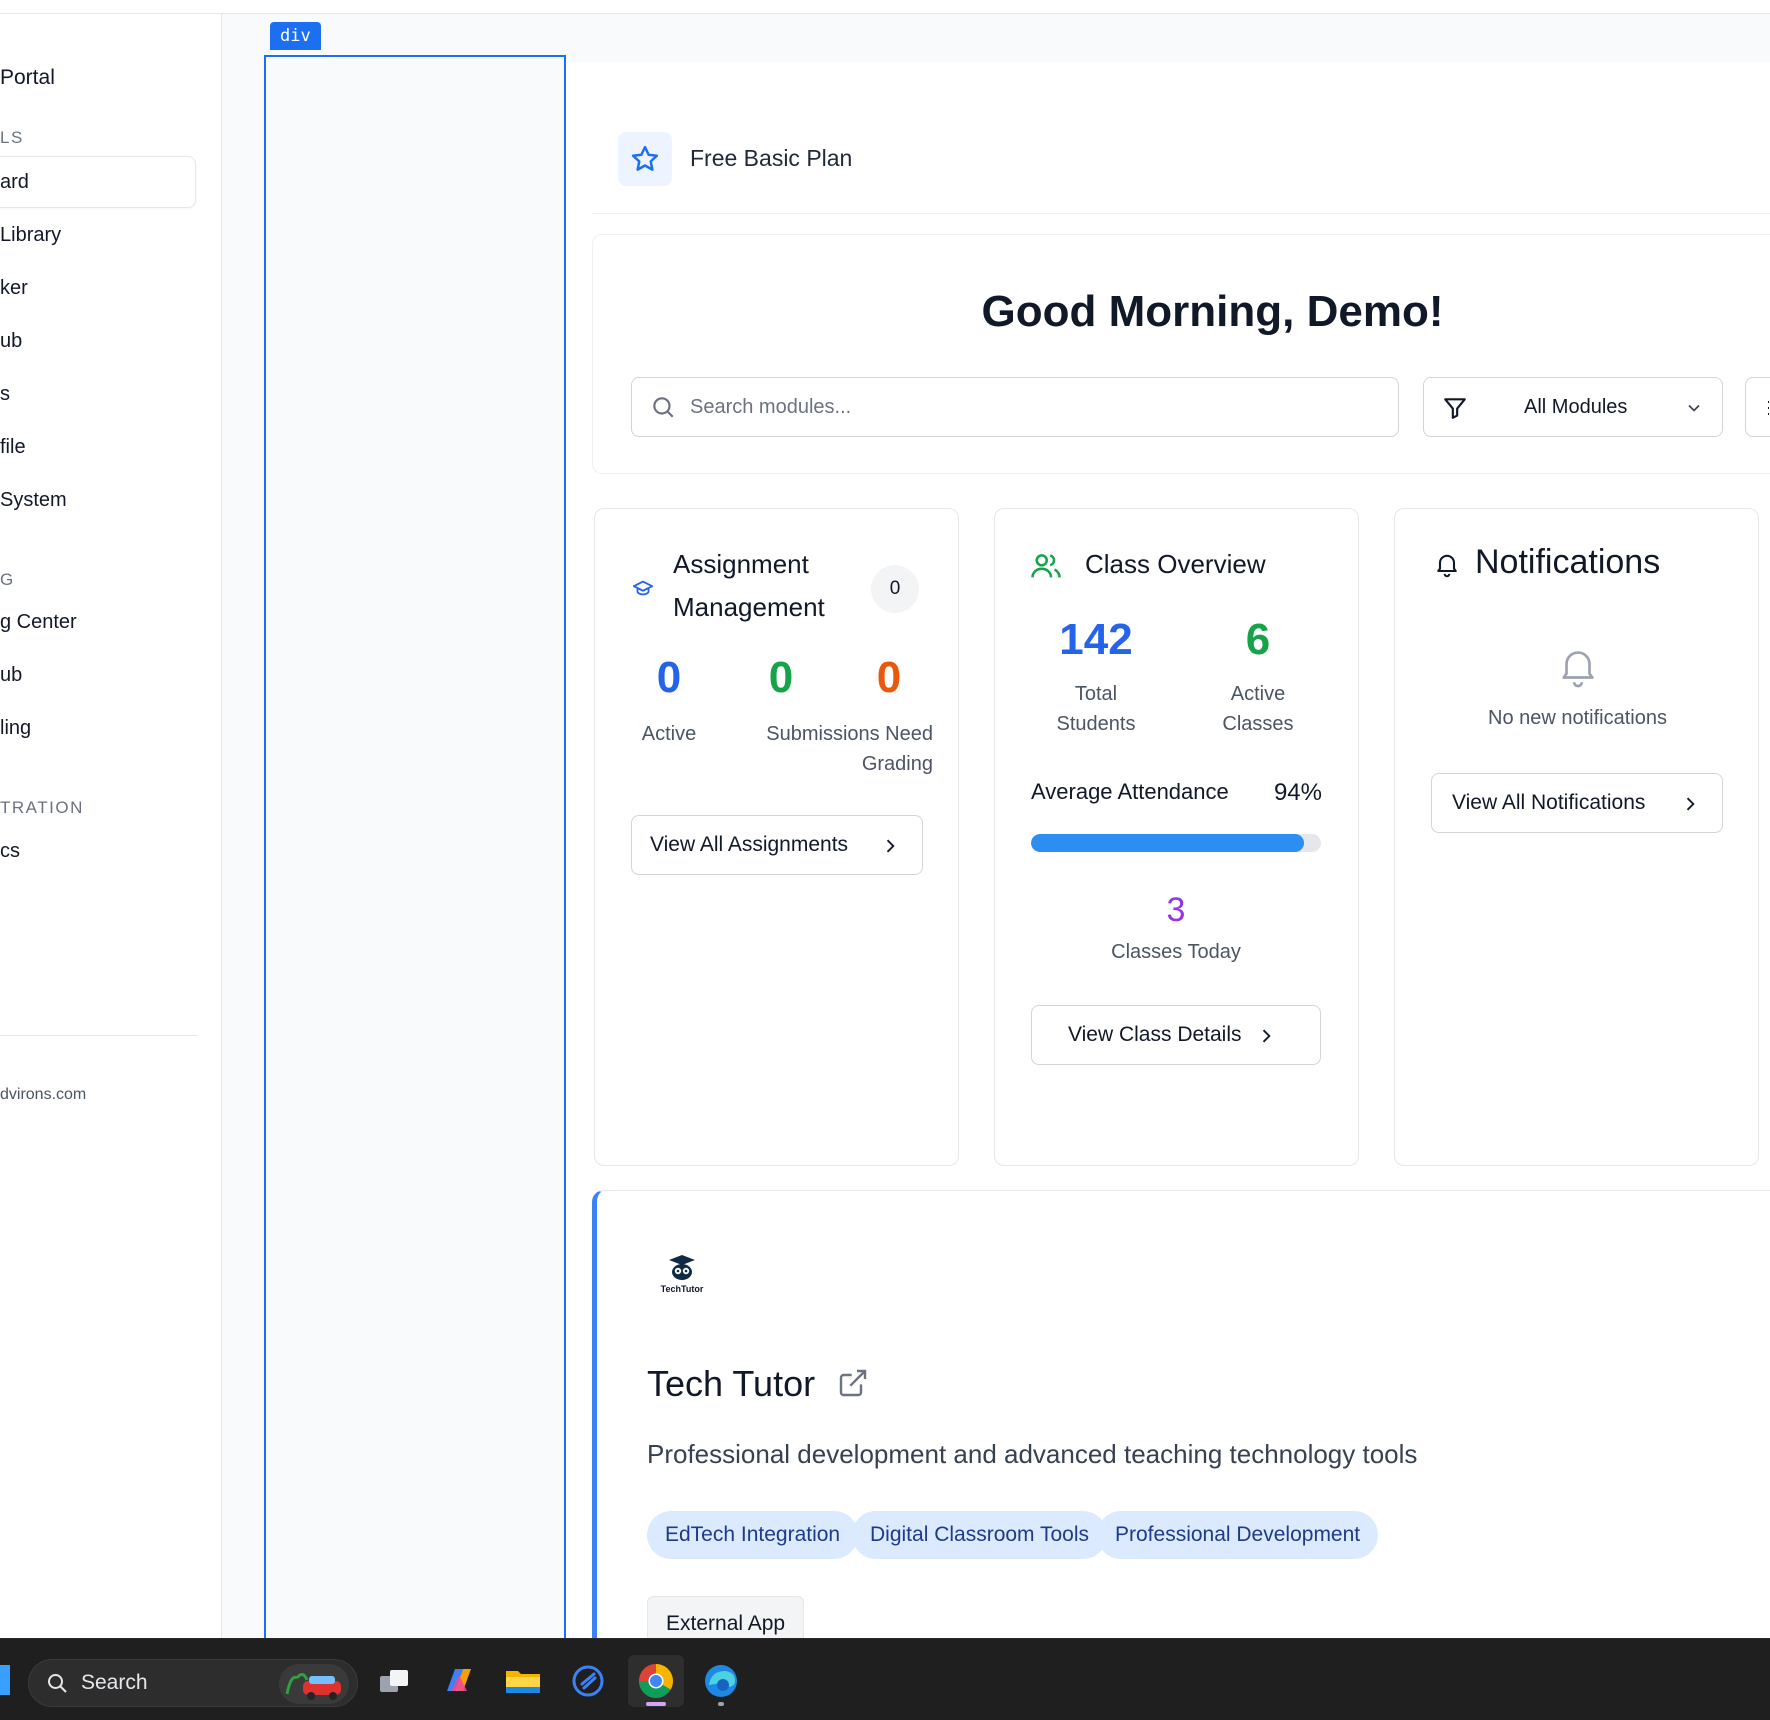 This screenshot has height=1720, width=1770. I want to click on tech-tutor-logo: TechTutor, so click(682, 1274).